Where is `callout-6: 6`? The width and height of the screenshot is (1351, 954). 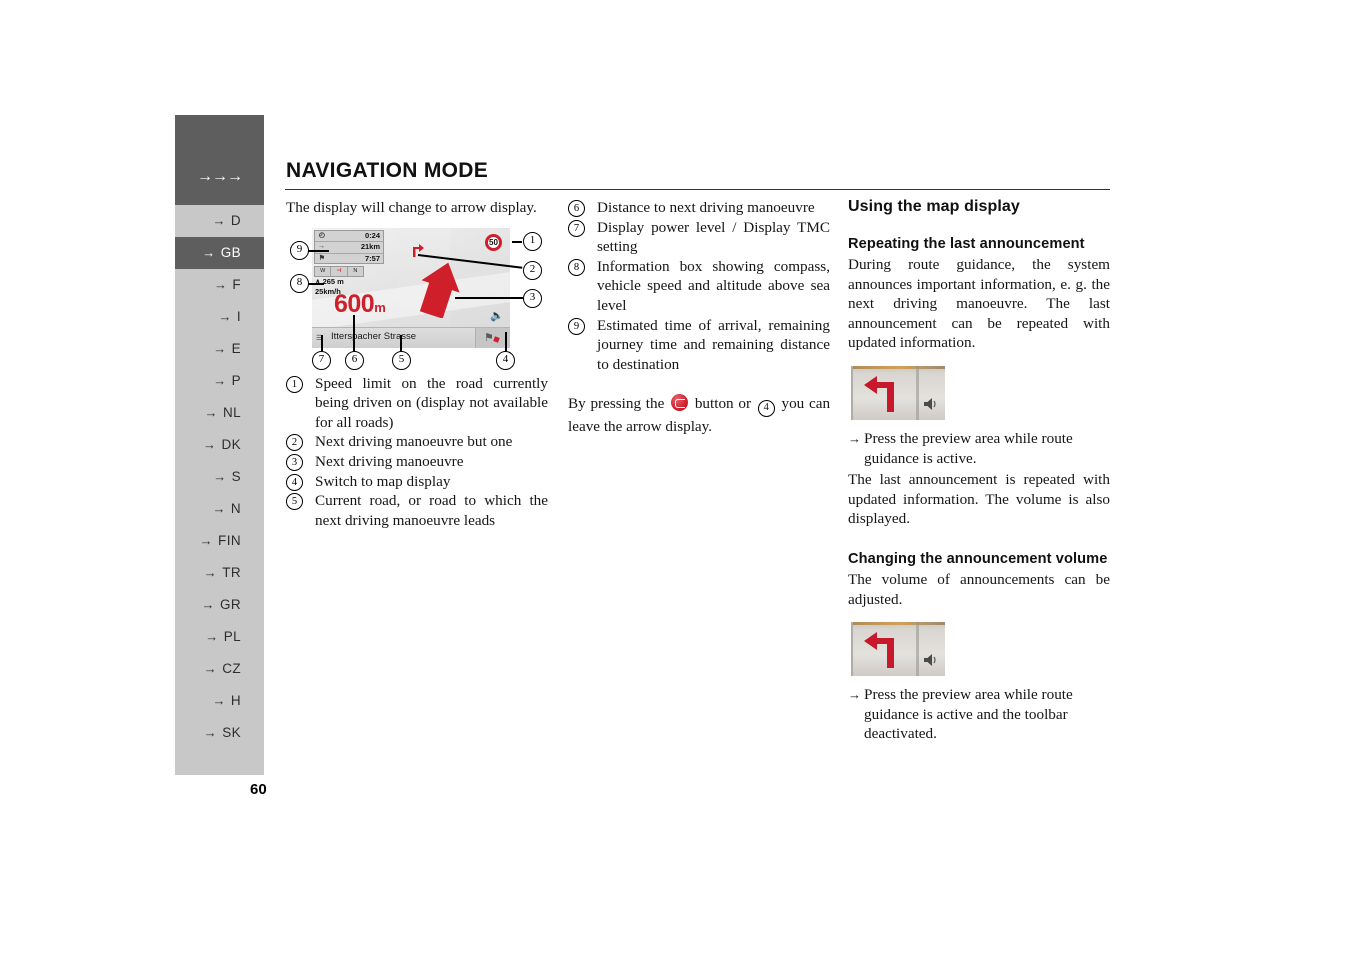 callout-6: 6 is located at coordinates (354, 360).